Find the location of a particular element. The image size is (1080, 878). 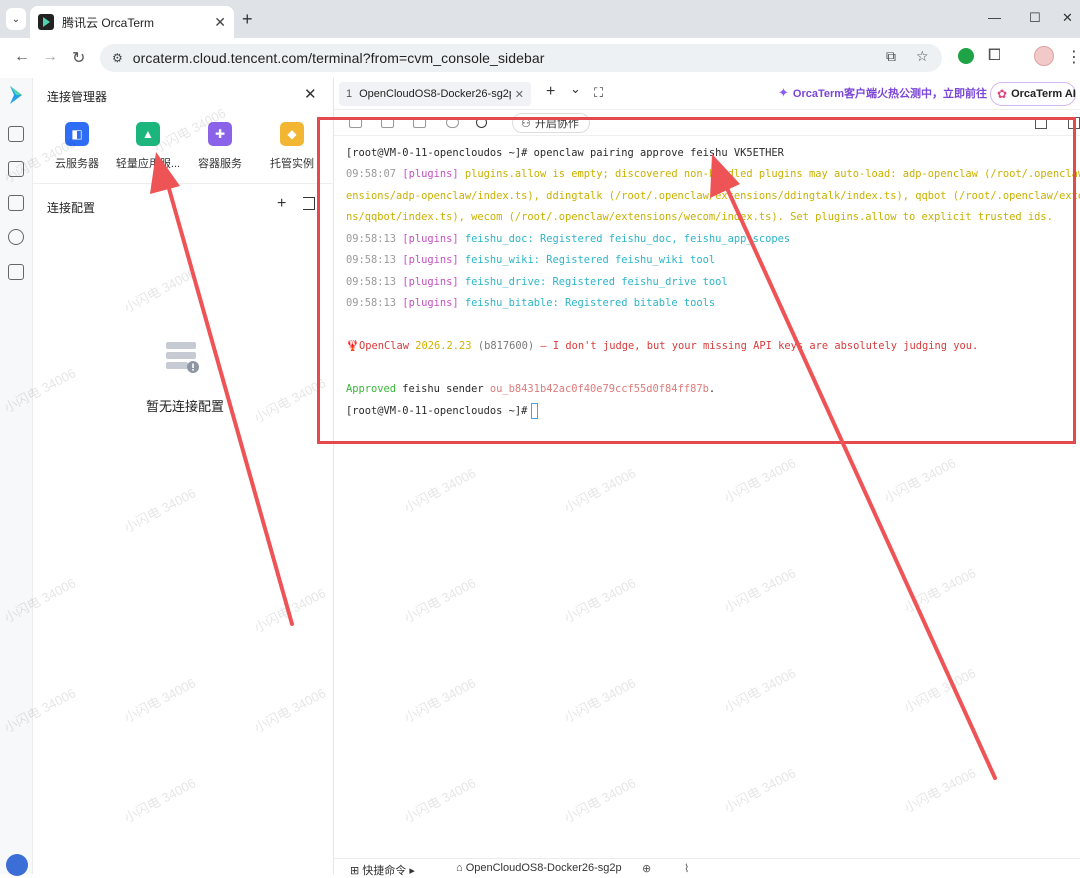

chevron-down-icon: ⌄ is located at coordinates (16, 19).